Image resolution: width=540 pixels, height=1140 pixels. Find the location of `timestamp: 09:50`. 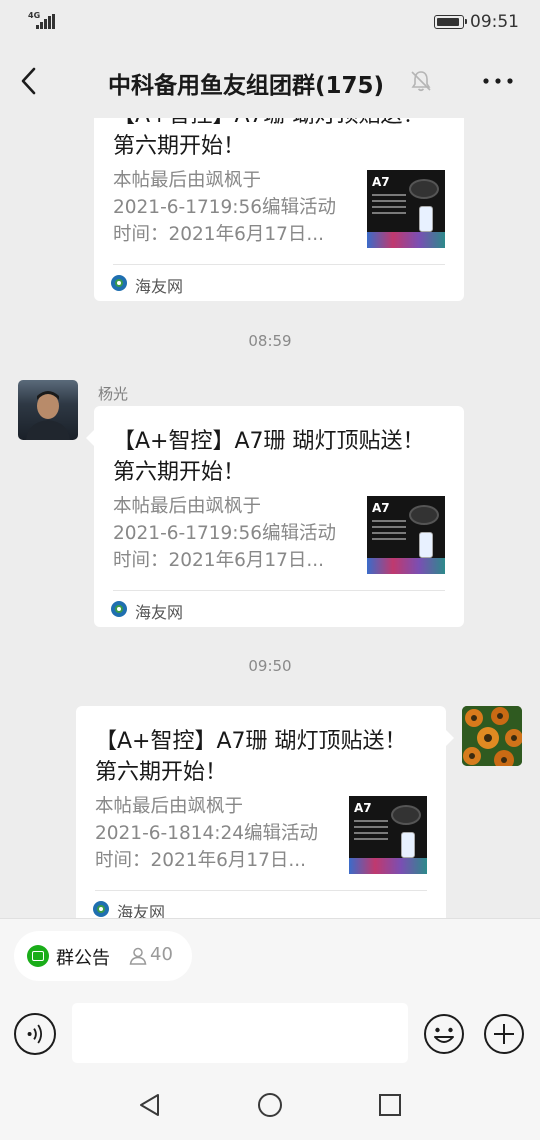

timestamp: 09:50 is located at coordinates (270, 666).